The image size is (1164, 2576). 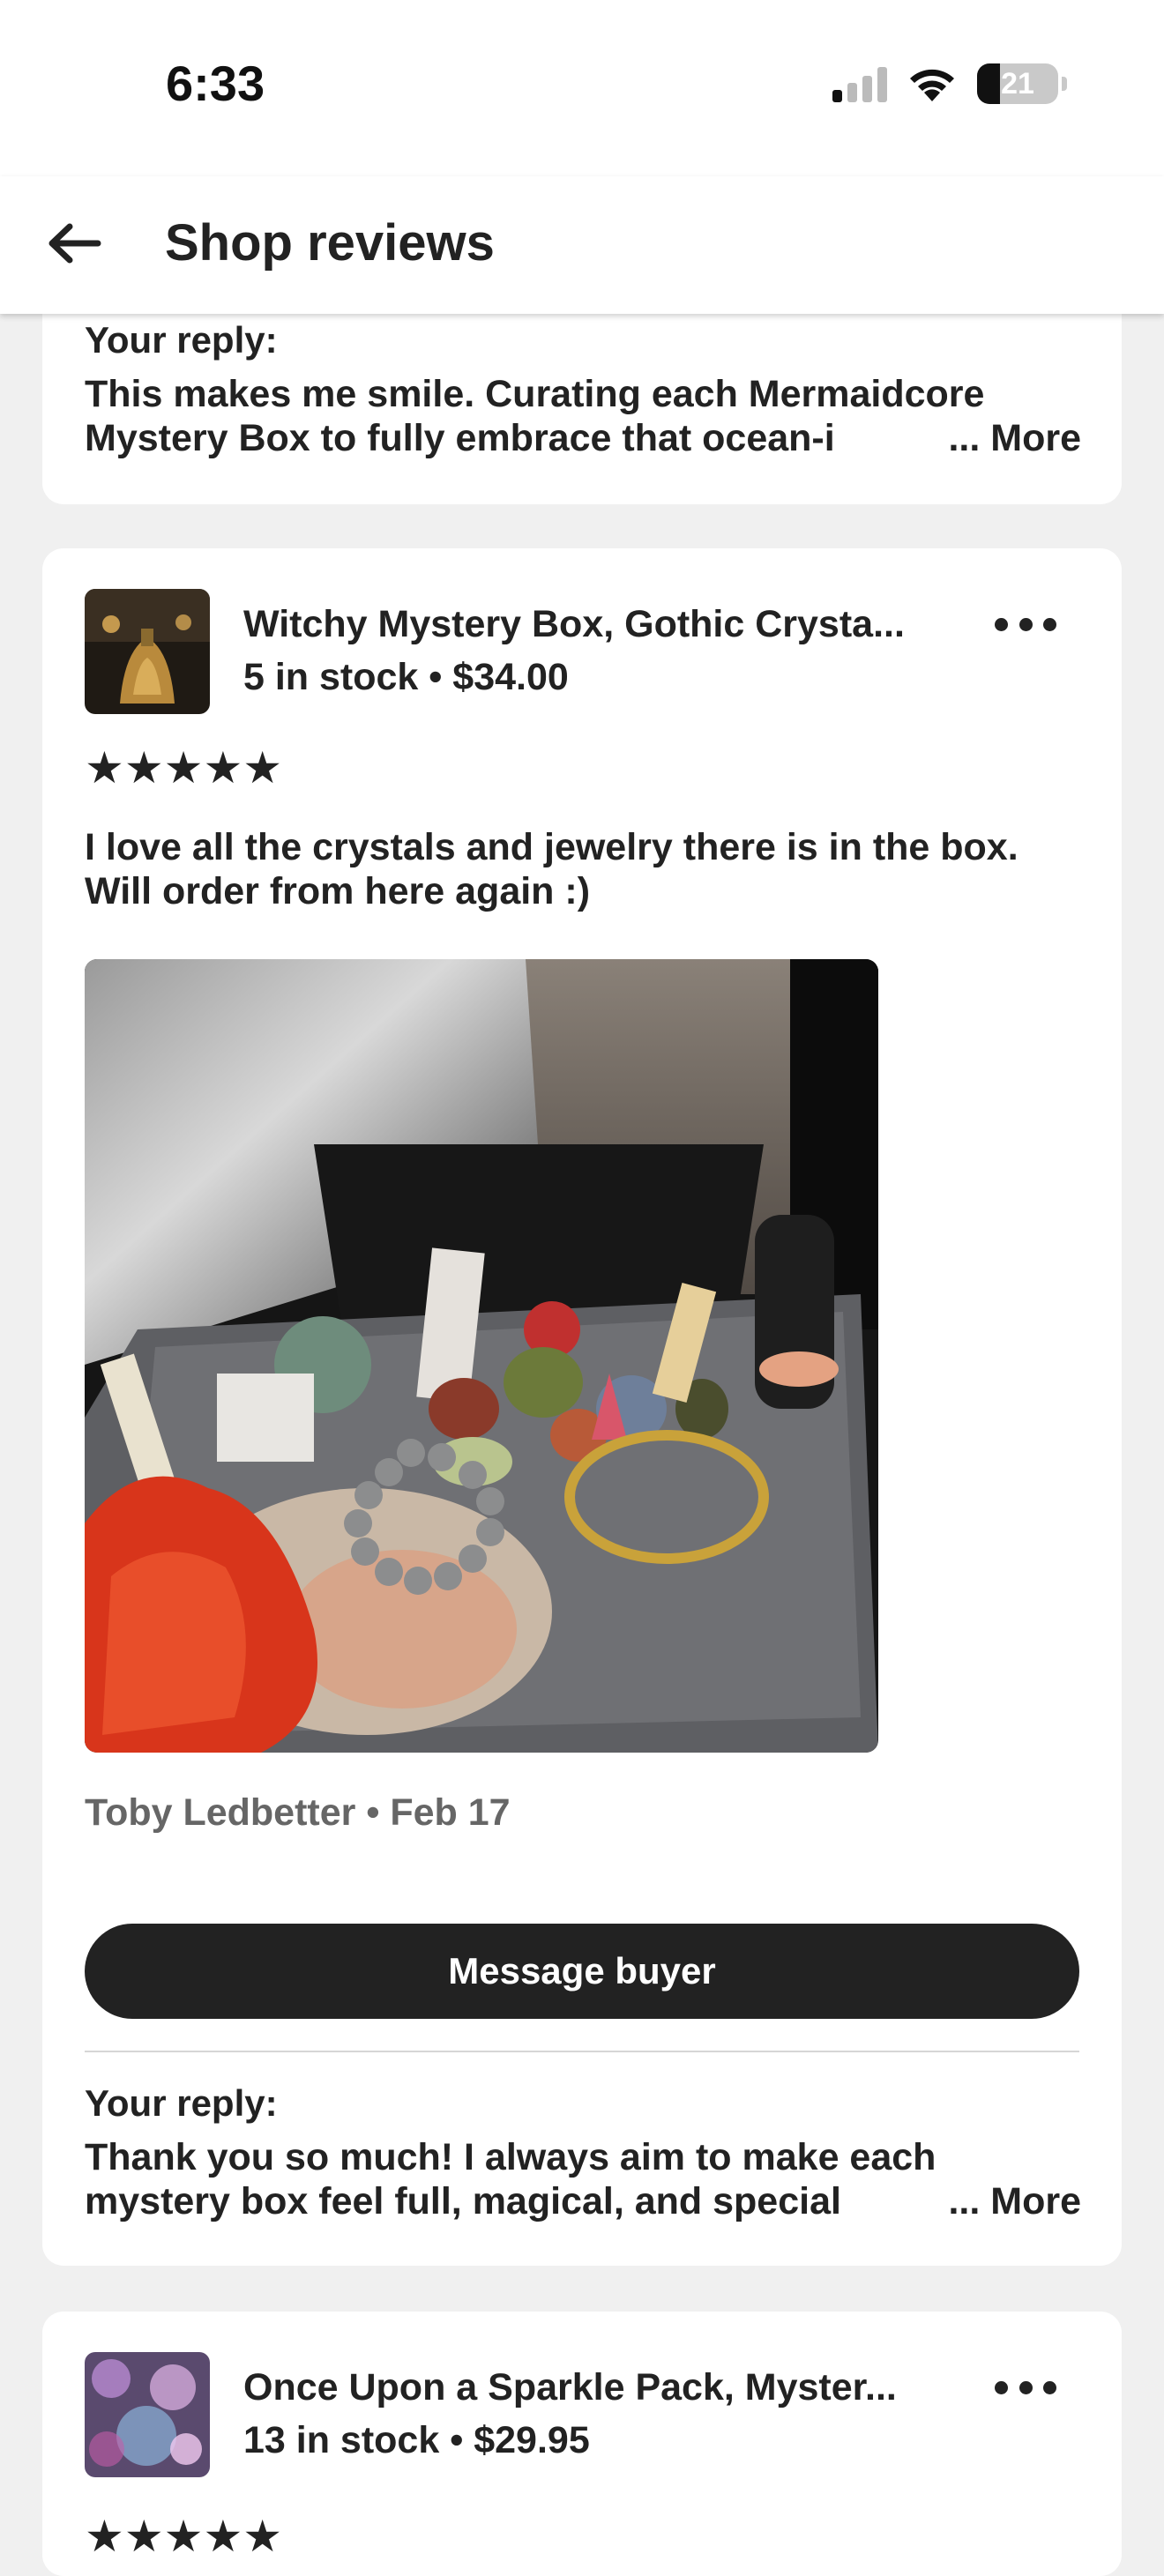 I want to click on battery-icon: 21, so click(x=1022, y=83).